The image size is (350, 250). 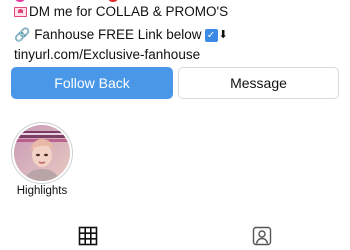 I want to click on grid-icon, so click(x=88, y=236).